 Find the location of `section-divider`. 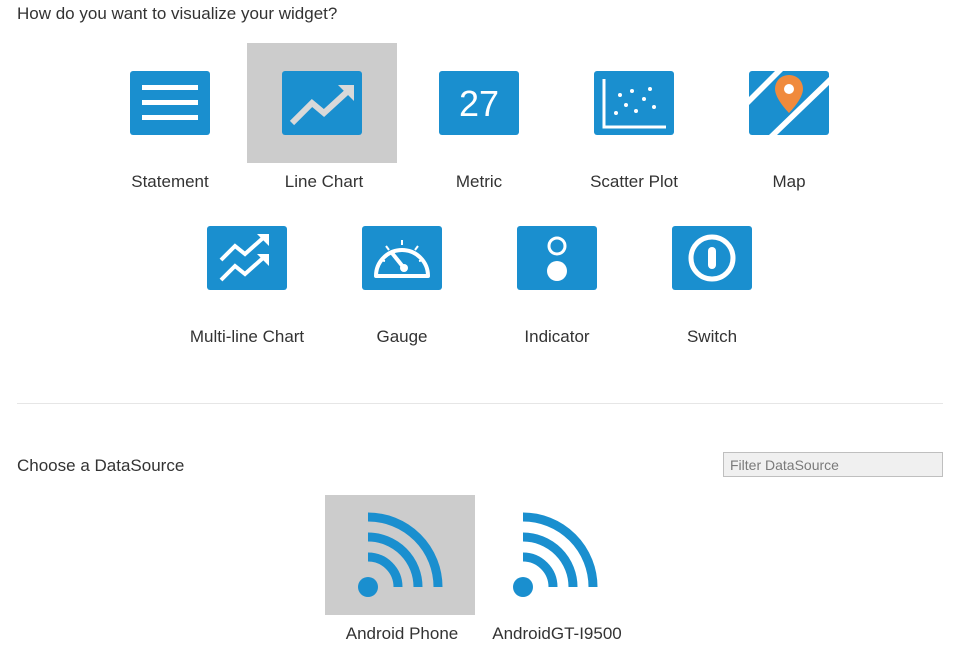

section-divider is located at coordinates (480, 403).